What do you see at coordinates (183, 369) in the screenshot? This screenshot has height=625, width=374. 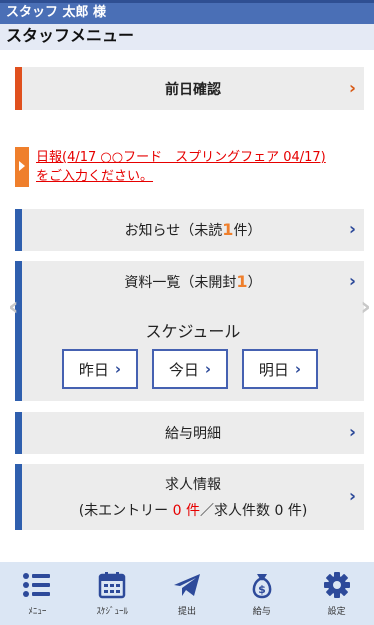 I see `today-label: 今日` at bounding box center [183, 369].